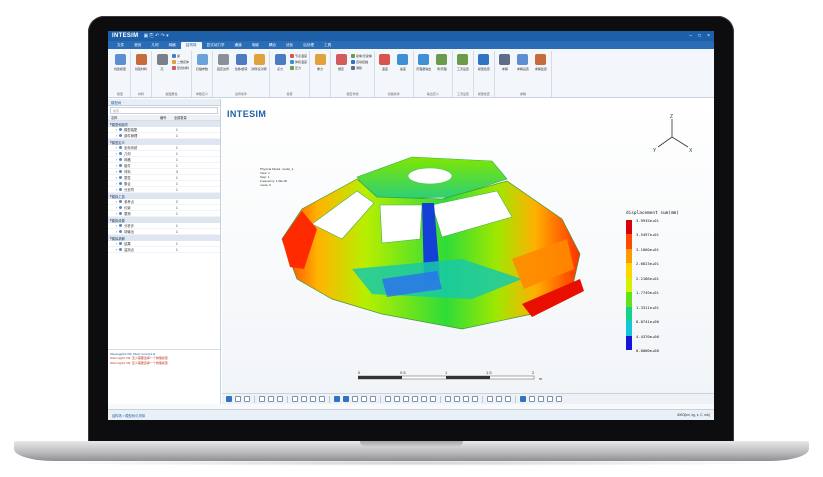  Describe the element at coordinates (690, 36) in the screenshot. I see `minimize-button: –` at that location.